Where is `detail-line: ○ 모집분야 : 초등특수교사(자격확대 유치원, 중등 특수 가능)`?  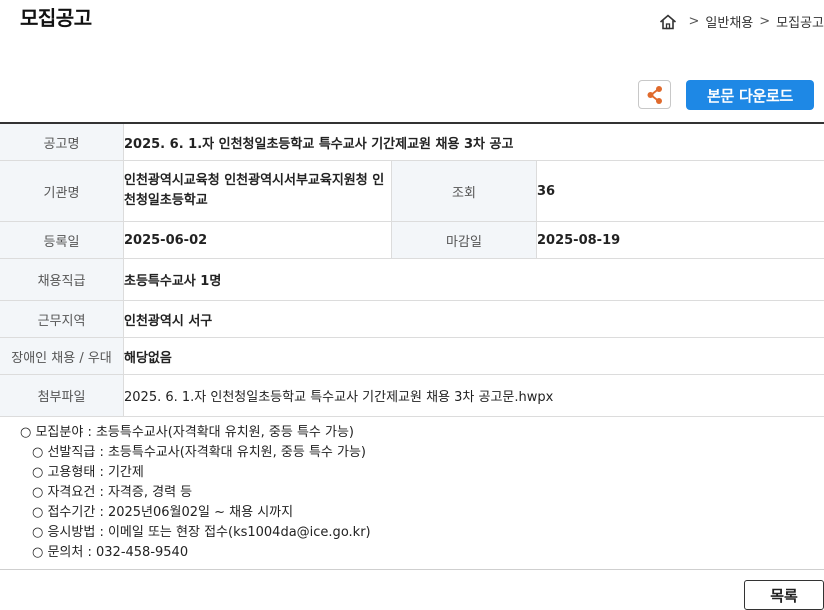
detail-line: ○ 모집분야 : 초등특수교사(자격확대 유치원, 중등 특수 가능) is located at coordinates (187, 432).